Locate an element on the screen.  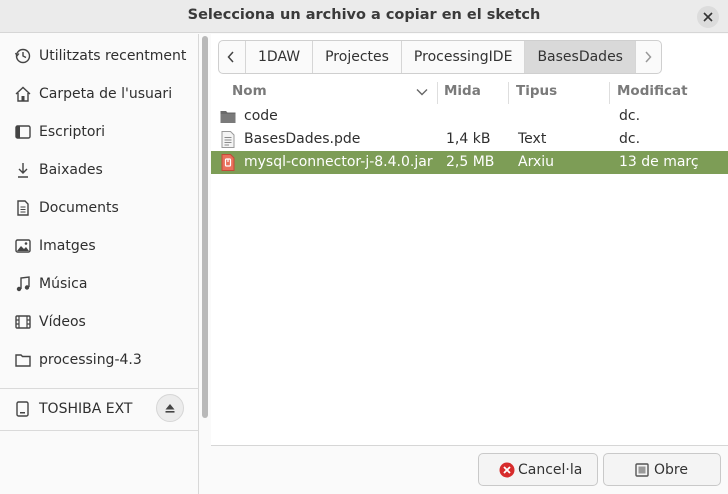
text-file-icon is located at coordinates (228, 139).